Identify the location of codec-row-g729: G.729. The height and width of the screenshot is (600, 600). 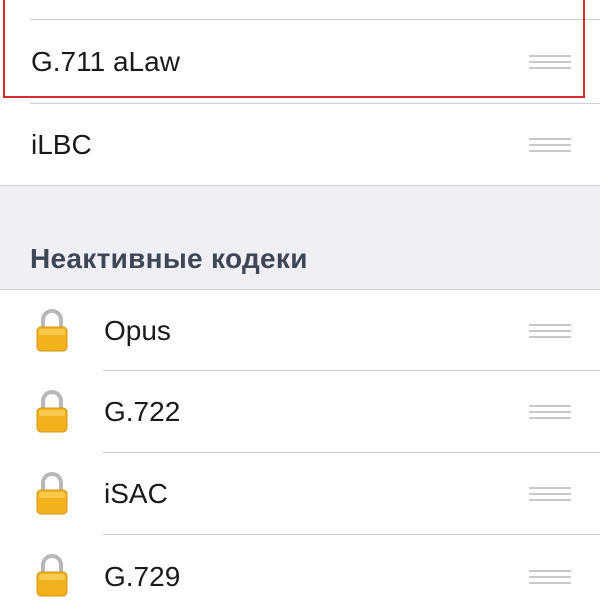
(300, 567).